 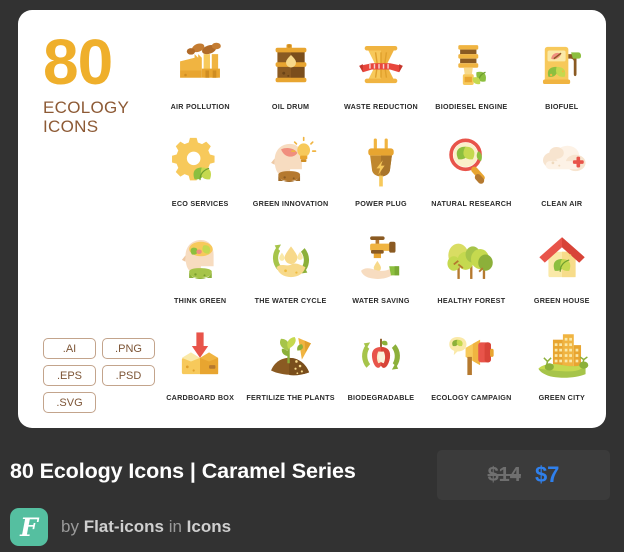 What do you see at coordinates (71, 126) in the screenshot?
I see `pack-subtitle-line2: ICONS` at bounding box center [71, 126].